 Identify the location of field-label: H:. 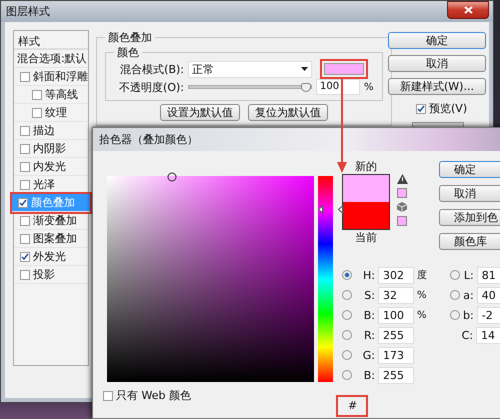
(368, 275).